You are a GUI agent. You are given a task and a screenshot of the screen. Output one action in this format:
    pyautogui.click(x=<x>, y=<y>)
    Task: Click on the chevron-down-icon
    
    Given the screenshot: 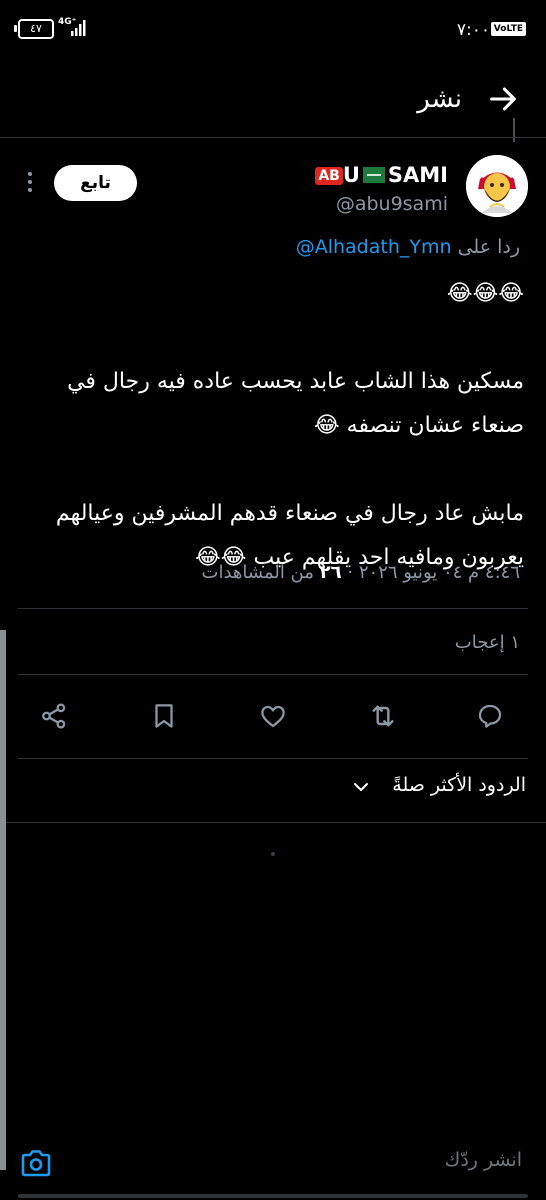 What is the action you would take?
    pyautogui.click(x=361, y=787)
    